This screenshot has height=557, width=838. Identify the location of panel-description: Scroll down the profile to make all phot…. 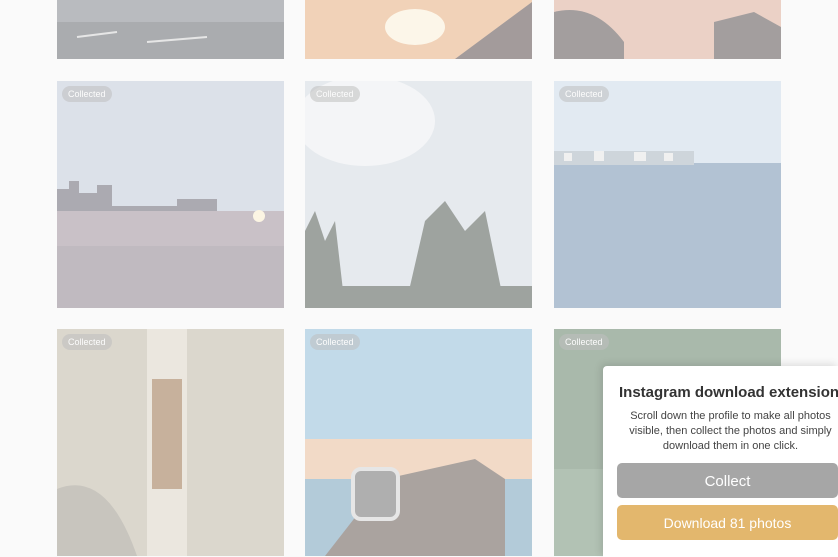
(730, 431).